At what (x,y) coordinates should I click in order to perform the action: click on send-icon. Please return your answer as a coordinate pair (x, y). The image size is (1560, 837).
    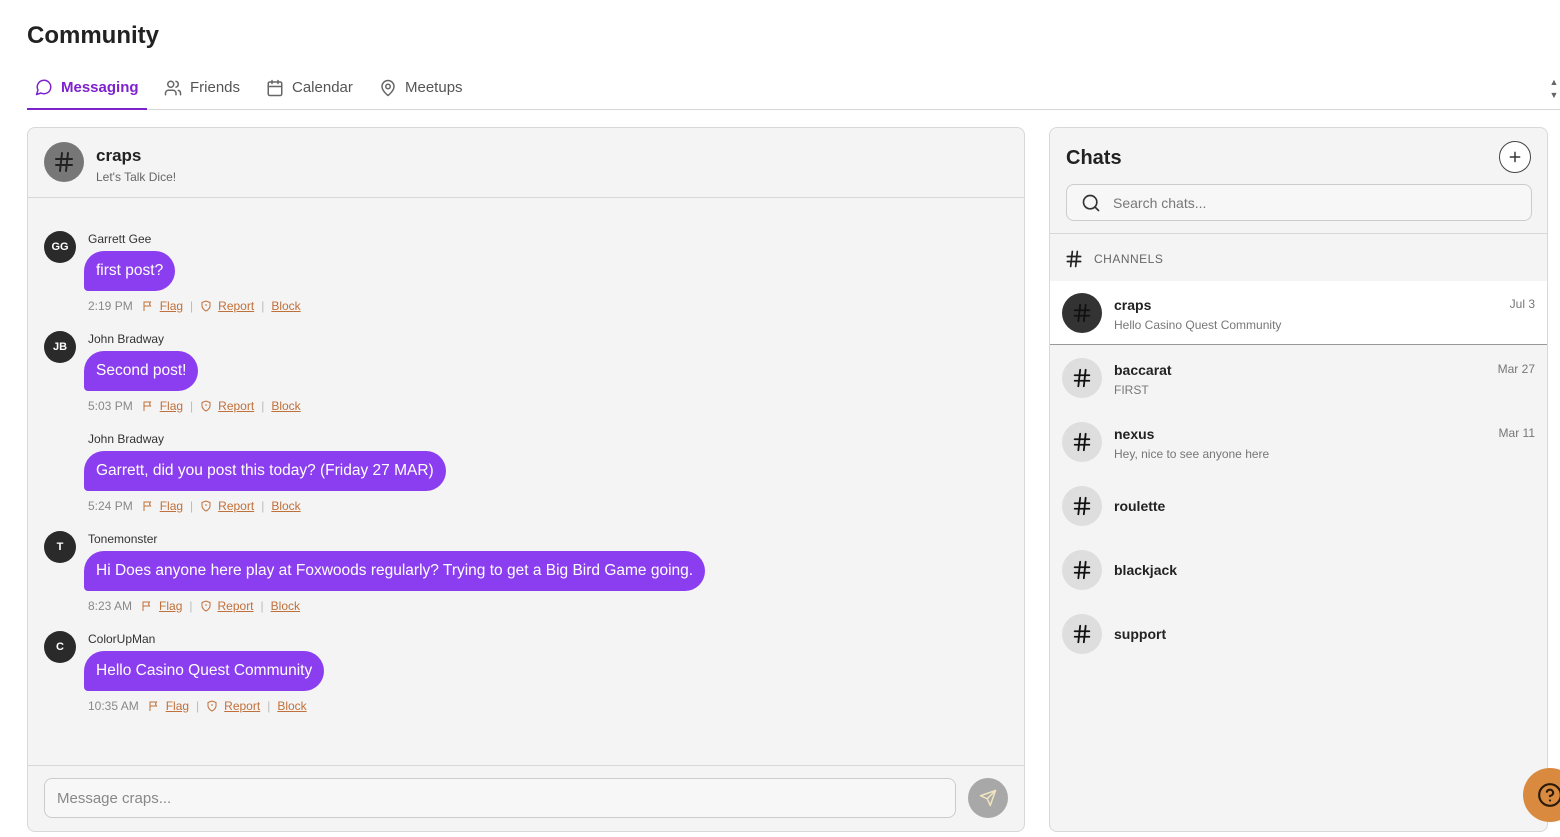
    Looking at the image, I should click on (988, 798).